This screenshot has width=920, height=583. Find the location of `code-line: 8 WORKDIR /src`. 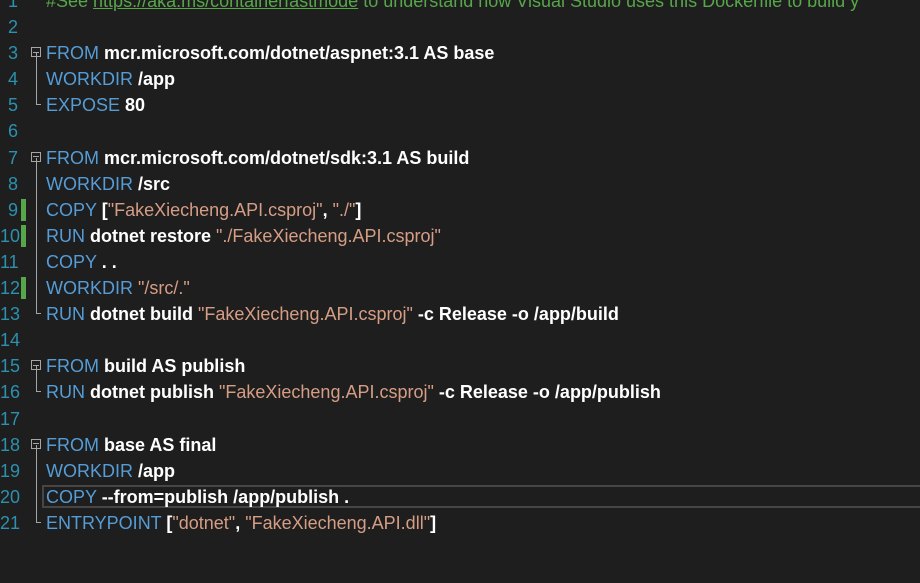

code-line: 8 WORKDIR /src is located at coordinates (460, 183).